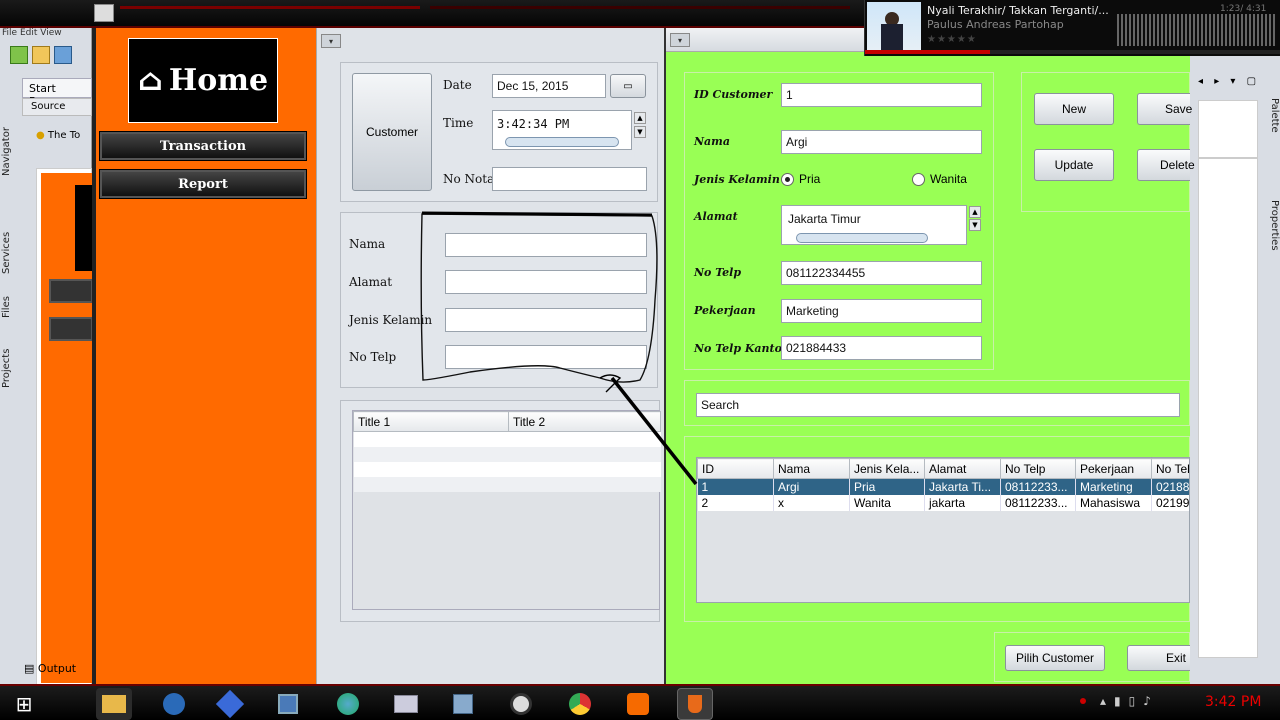 Image resolution: width=1280 pixels, height=720 pixels. Describe the element at coordinates (995, 24) in the screenshot. I see `track-artist: Paulus Andreas Partohap` at that location.